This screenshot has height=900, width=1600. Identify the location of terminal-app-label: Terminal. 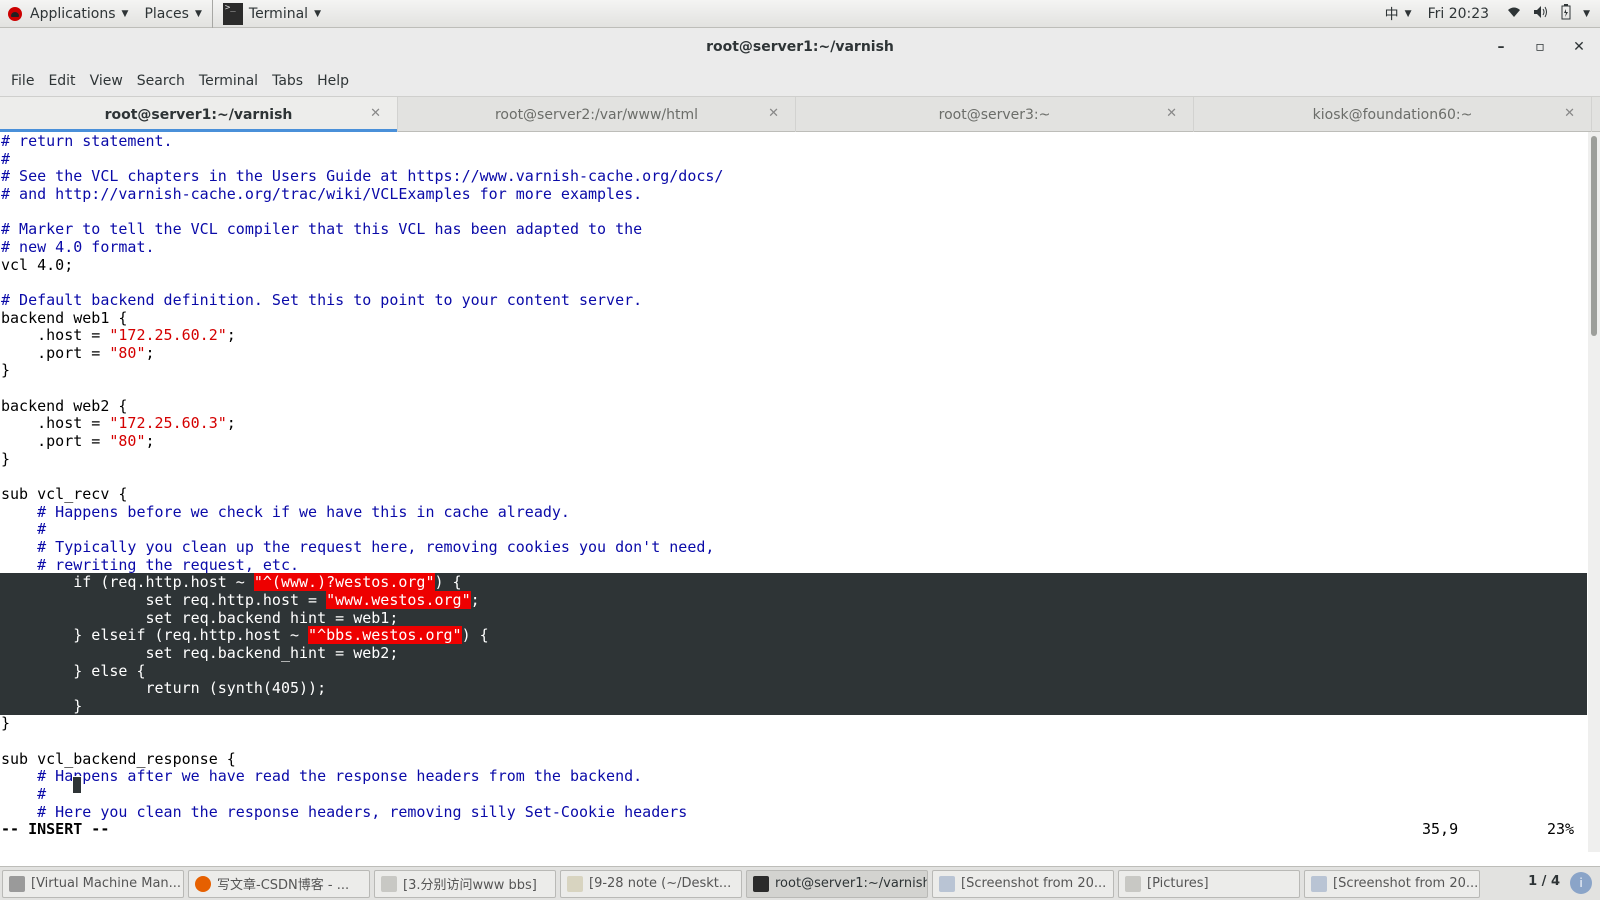
(278, 13).